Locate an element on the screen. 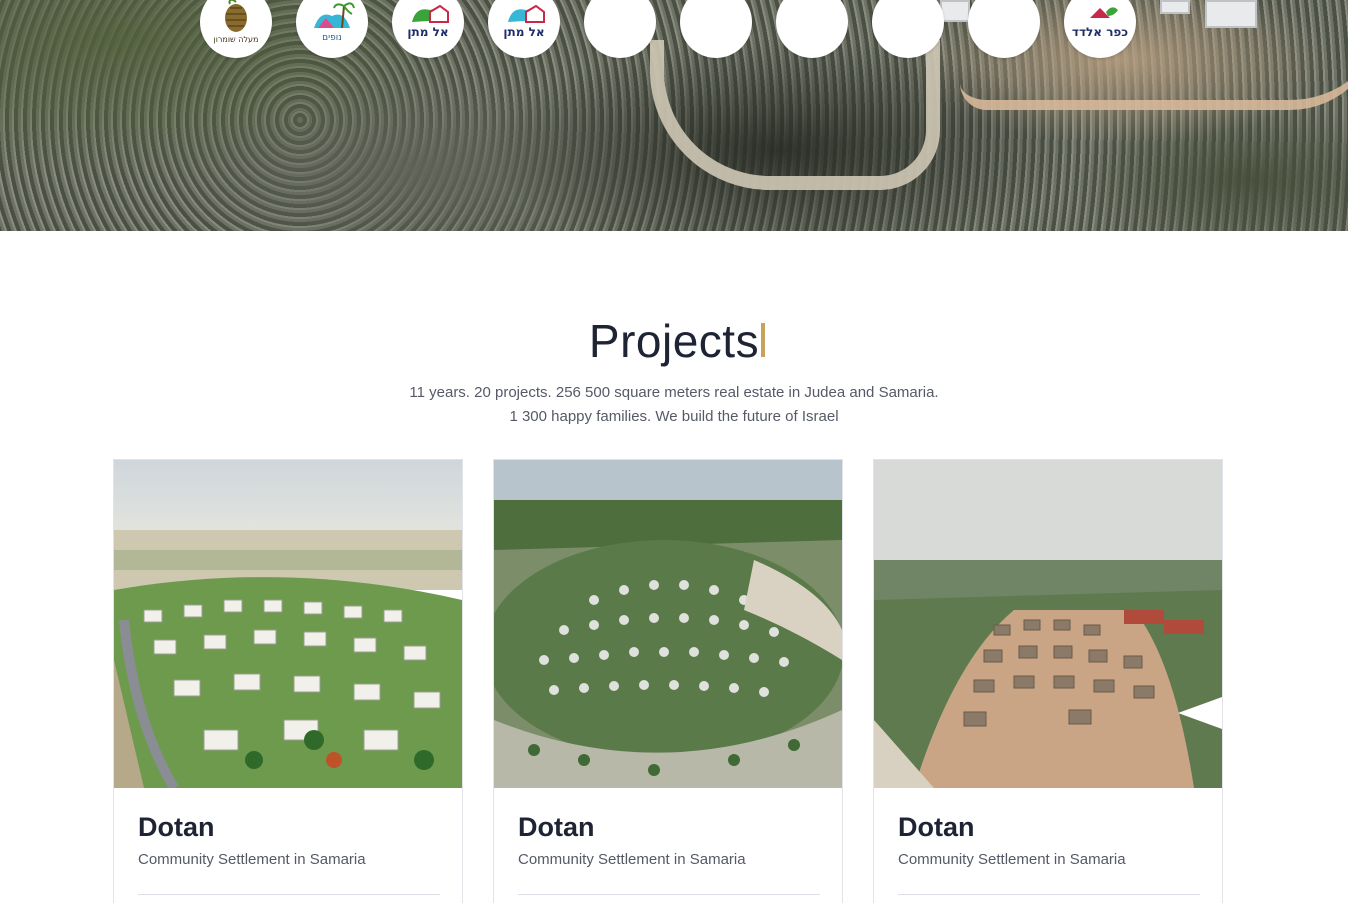  el-matan-logo-1: אל מתן is located at coordinates (428, 29).